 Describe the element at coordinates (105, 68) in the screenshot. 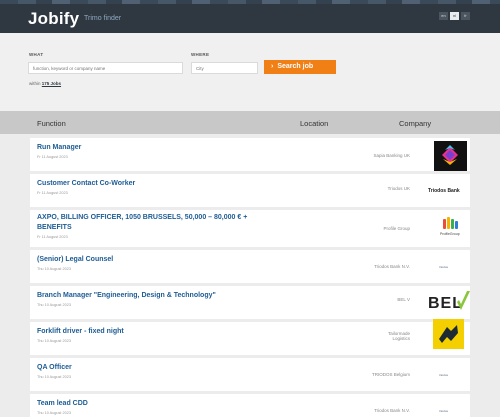

I see `what-input` at that location.